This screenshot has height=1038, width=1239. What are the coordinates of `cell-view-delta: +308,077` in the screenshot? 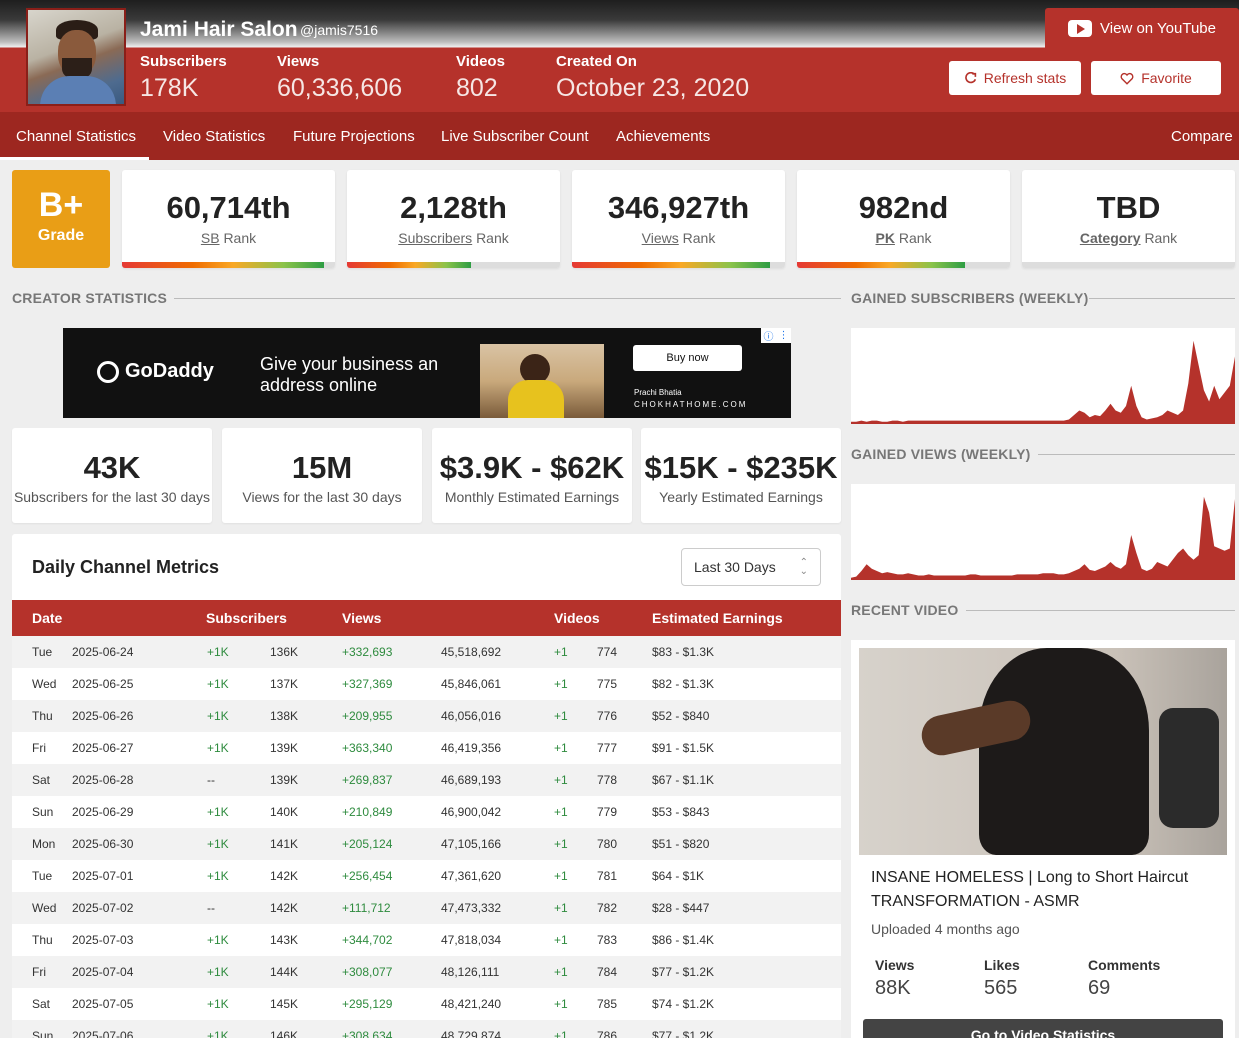 It's located at (367, 972).